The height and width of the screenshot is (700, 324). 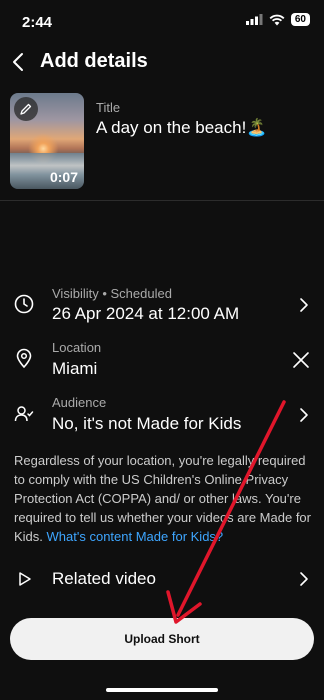 I want to click on play-icon, so click(x=25, y=579).